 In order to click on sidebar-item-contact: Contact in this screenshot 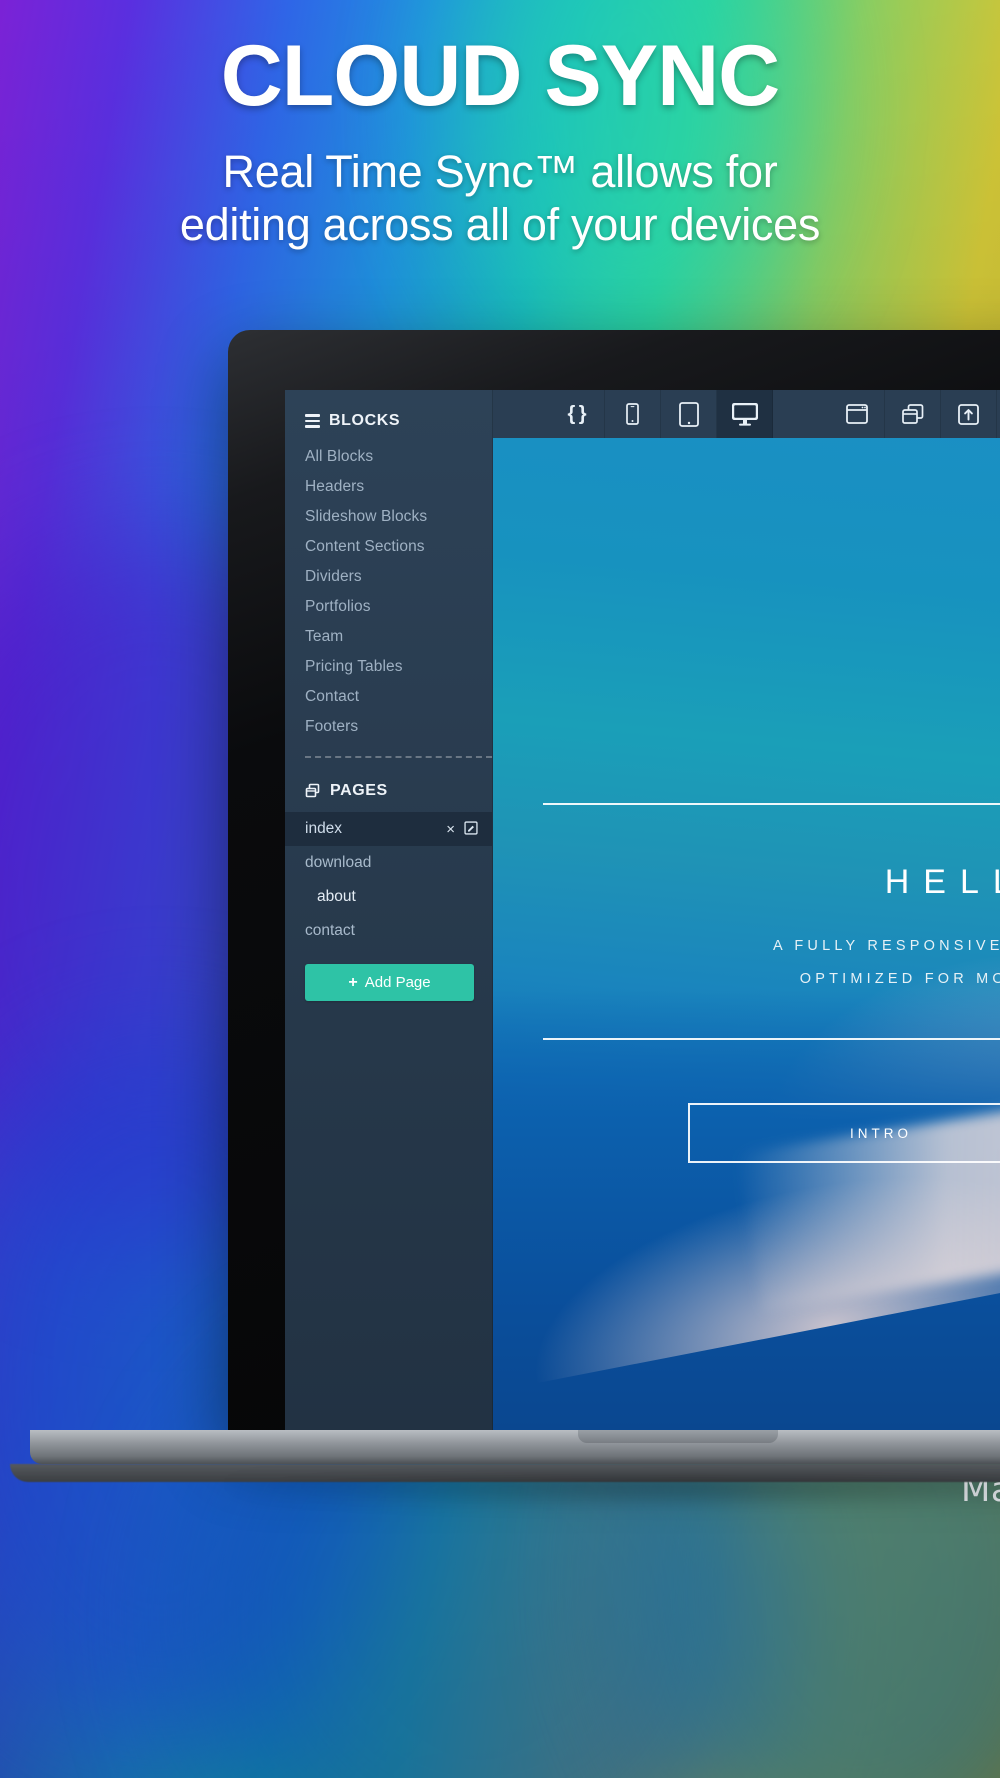, I will do `click(388, 697)`.